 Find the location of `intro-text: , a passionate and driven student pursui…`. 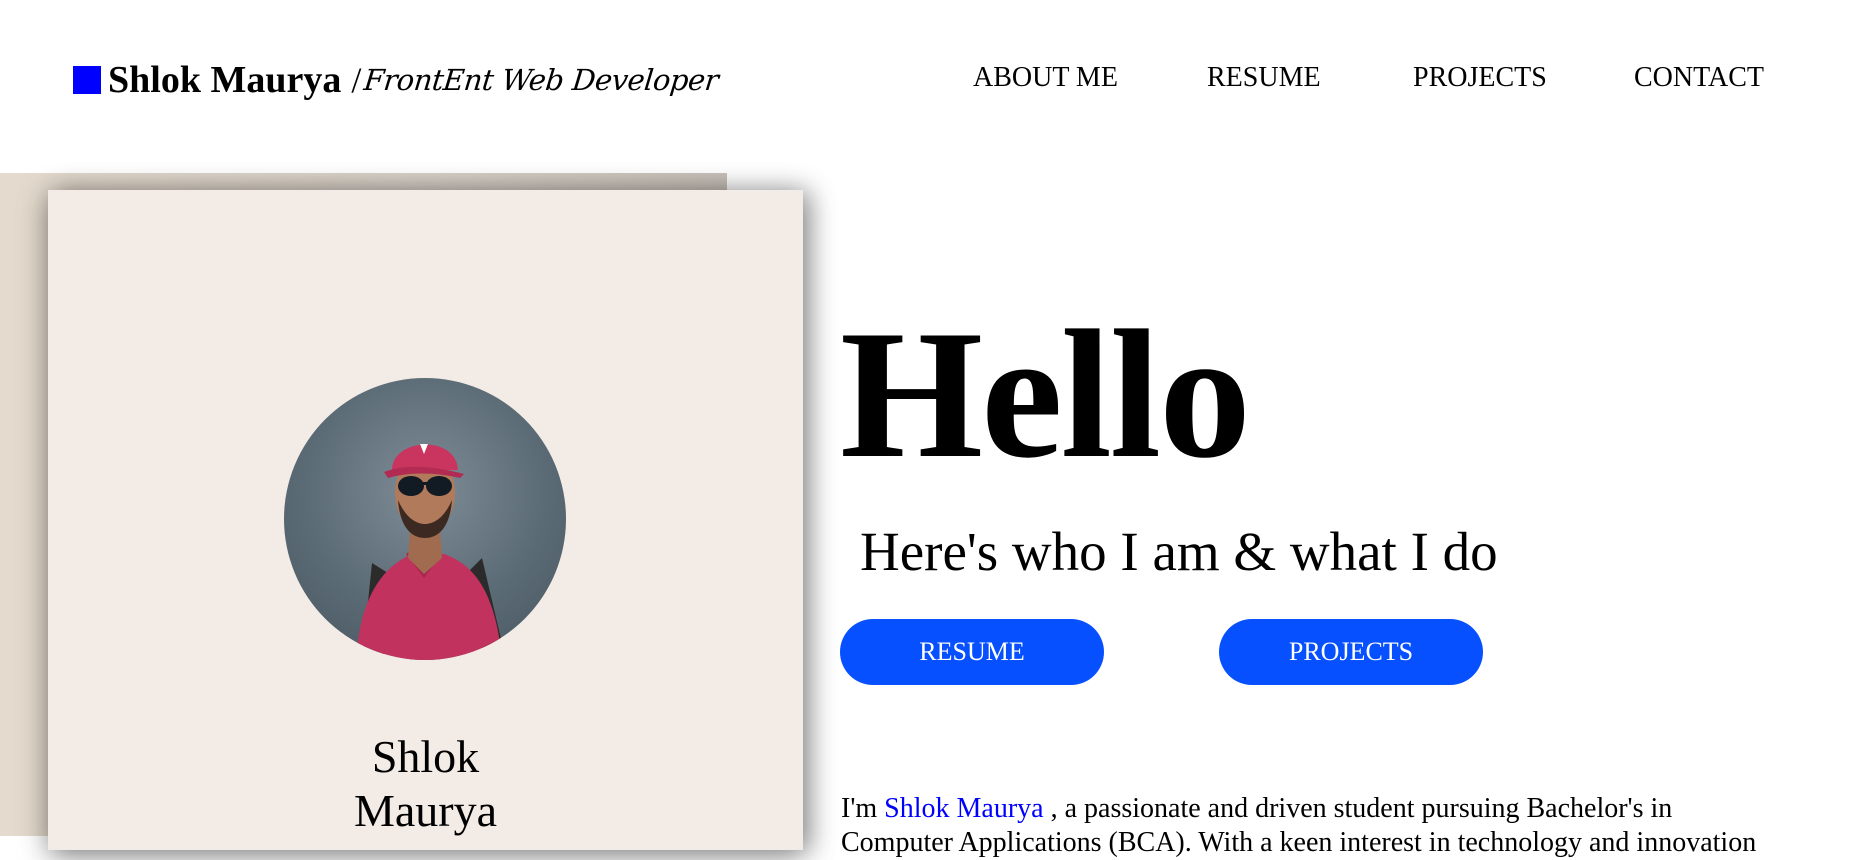

intro-text: , a passionate and driven student pursui… is located at coordinates (1358, 808).